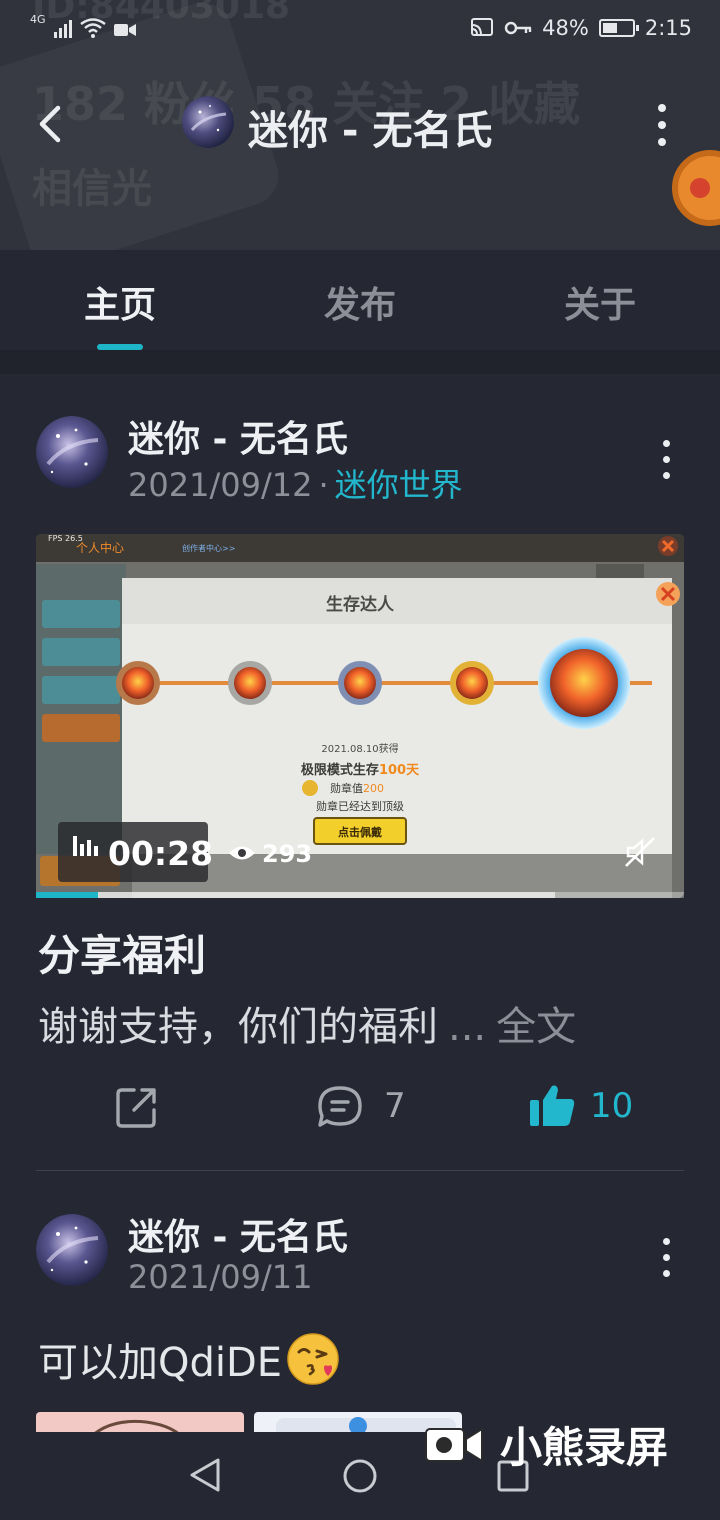 This screenshot has height=1520, width=720. I want to click on status-left-icons: 4G, so click(83, 25).